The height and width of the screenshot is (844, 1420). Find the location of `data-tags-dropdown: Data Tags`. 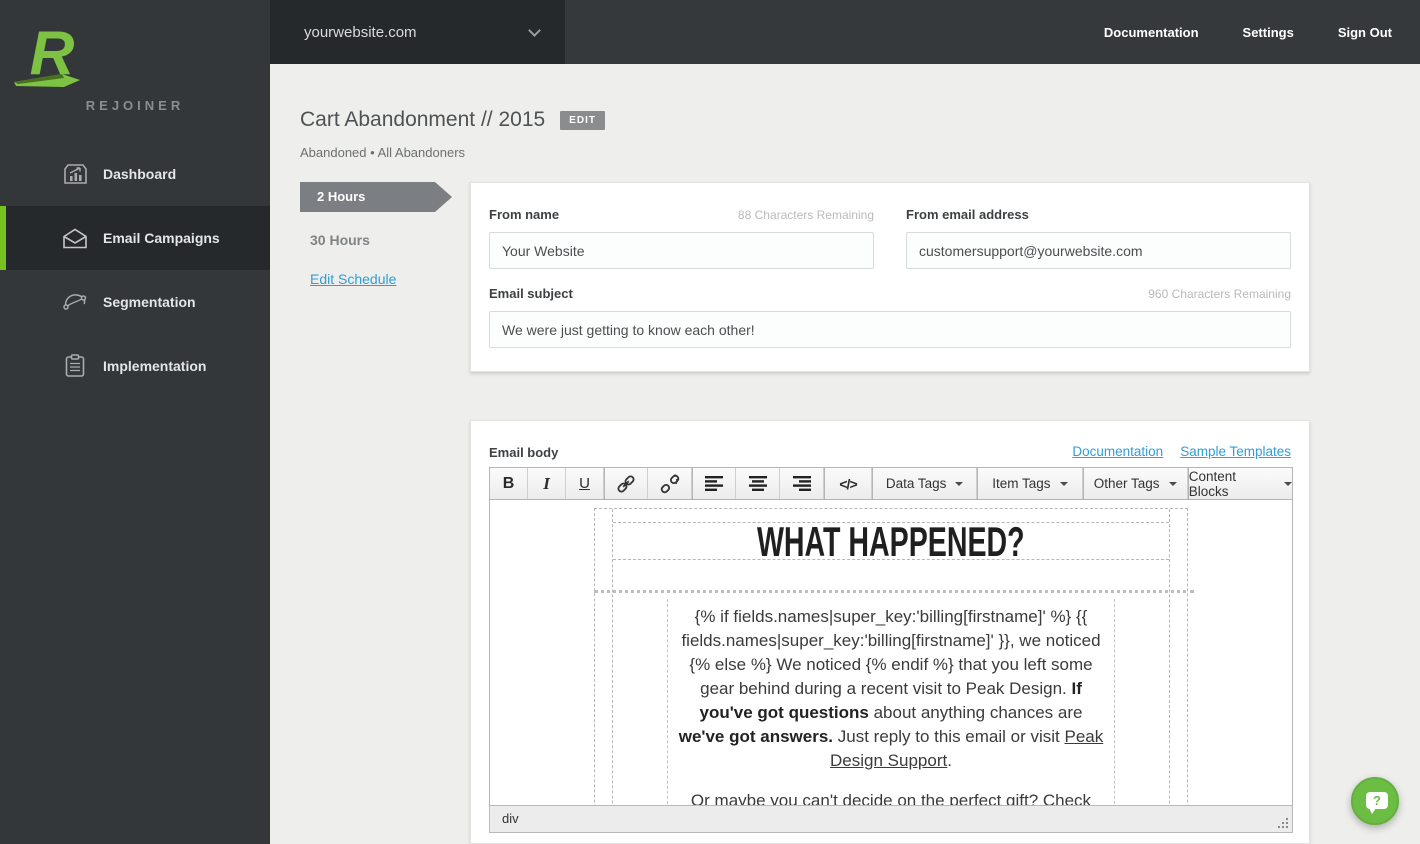

data-tags-dropdown: Data Tags is located at coordinates (925, 483).